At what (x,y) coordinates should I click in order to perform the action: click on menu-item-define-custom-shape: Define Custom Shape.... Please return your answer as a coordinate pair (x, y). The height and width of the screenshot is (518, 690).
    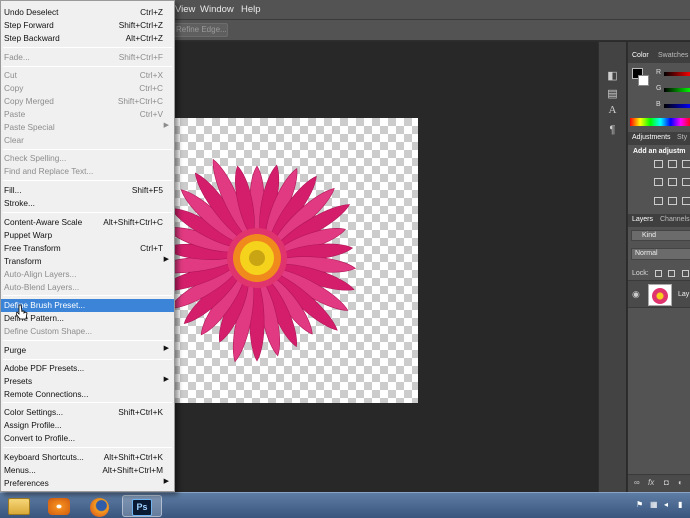
    Looking at the image, I should click on (87, 331).